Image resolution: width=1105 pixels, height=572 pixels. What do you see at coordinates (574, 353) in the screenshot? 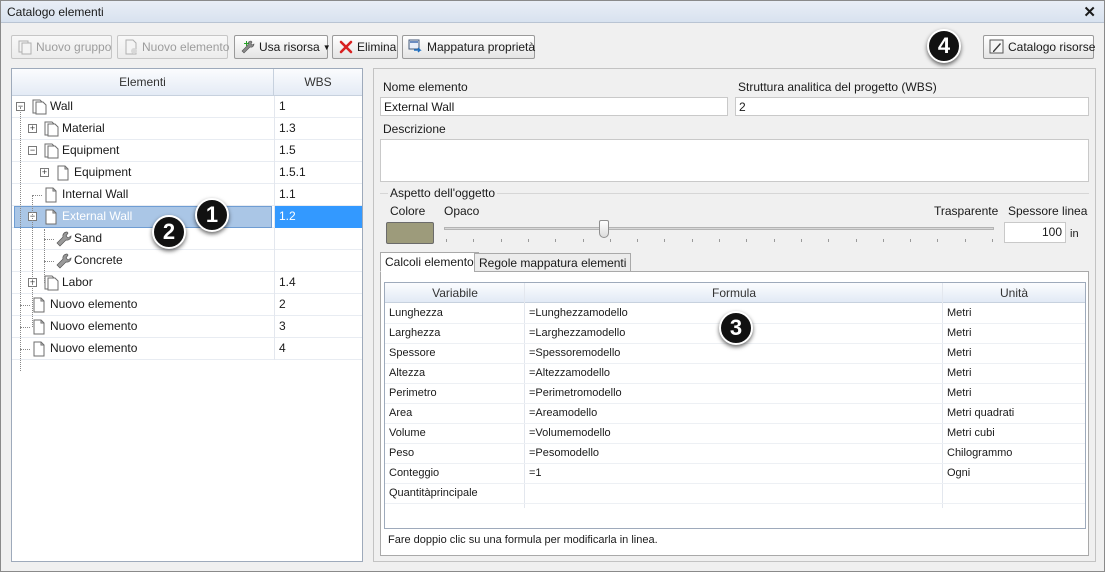
I see `formula-cell: =Spessoremodello` at bounding box center [574, 353].